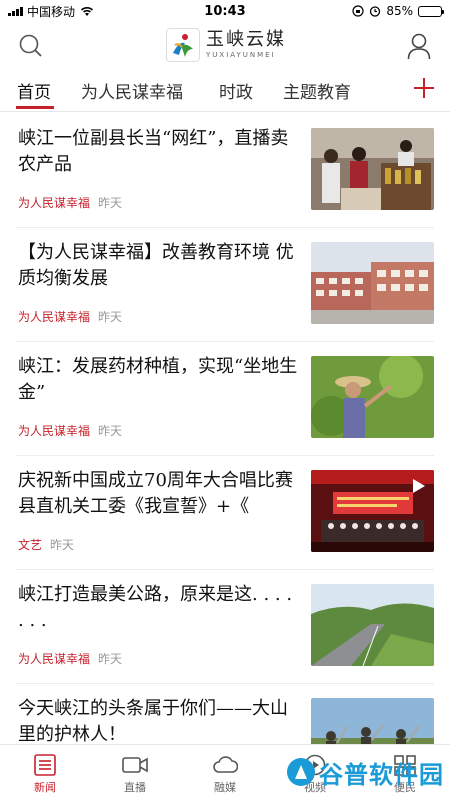 This screenshot has width=450, height=799. I want to click on status-bar: 中国移动 10:43 85%, so click(225, 11).